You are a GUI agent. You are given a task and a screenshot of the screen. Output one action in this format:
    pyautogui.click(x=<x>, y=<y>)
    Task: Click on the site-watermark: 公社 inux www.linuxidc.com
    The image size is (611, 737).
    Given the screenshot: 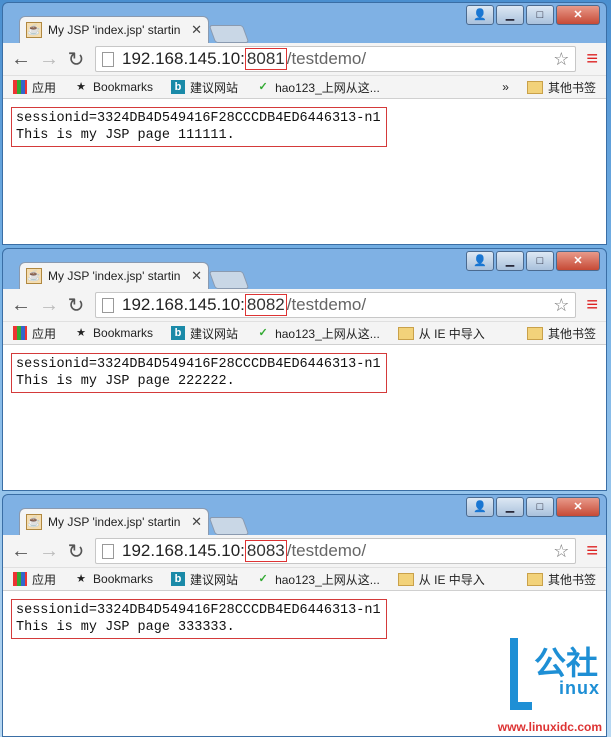 What is the action you would take?
    pyautogui.click(x=550, y=686)
    